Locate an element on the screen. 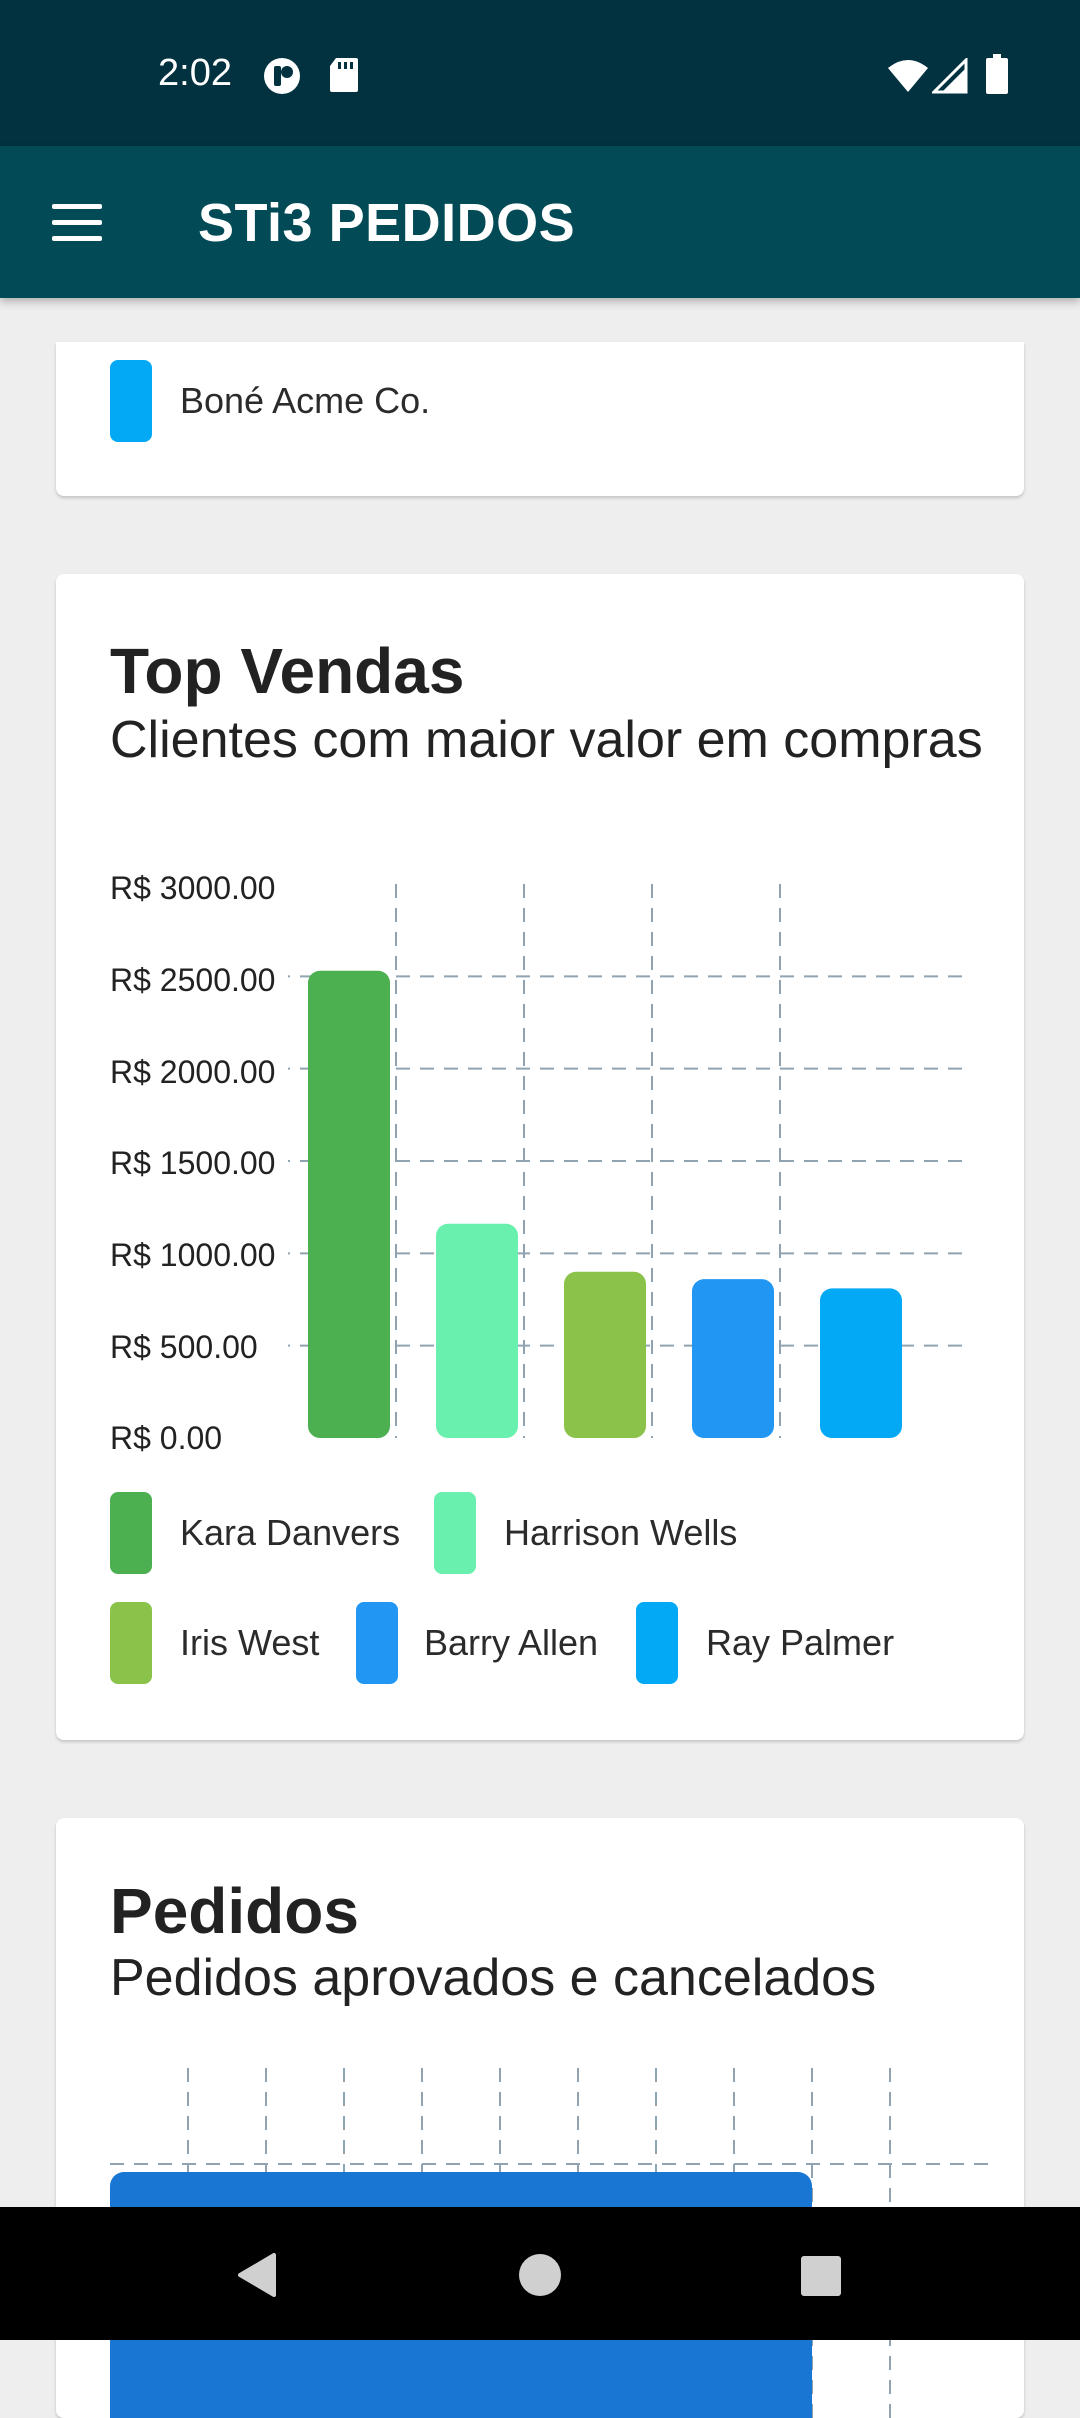  status-time: 2:02 is located at coordinates (195, 73).